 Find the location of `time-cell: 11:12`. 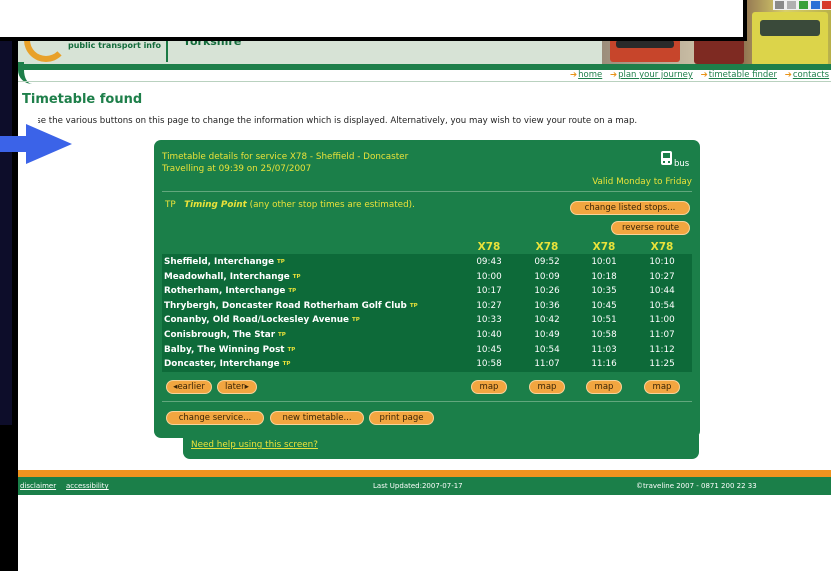

time-cell: 11:12 is located at coordinates (662, 349).